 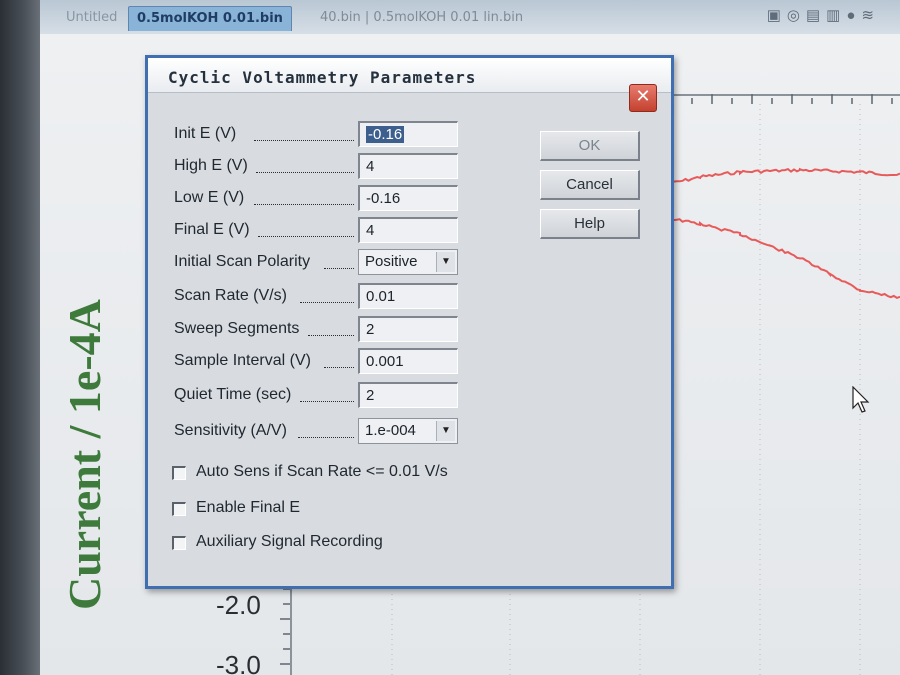 I want to click on param-row-final-e: Final E (V) 4, so click(x=319, y=231).